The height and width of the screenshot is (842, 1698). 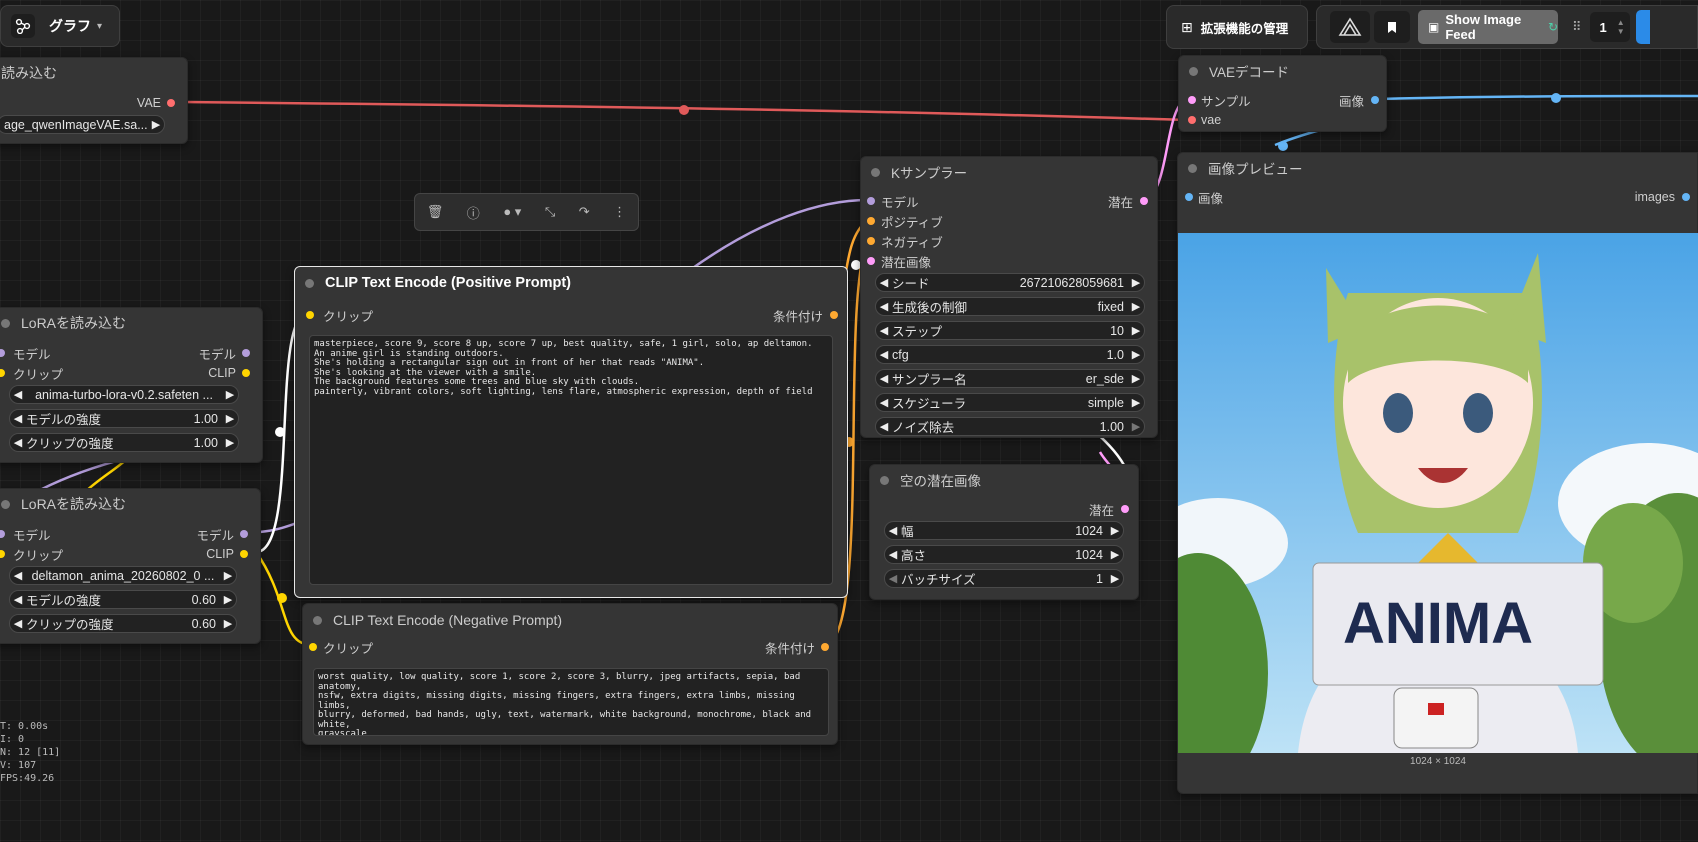 I want to click on denoise-widget: ◀ ノイズ除去 1.00 ▶, so click(x=1010, y=426).